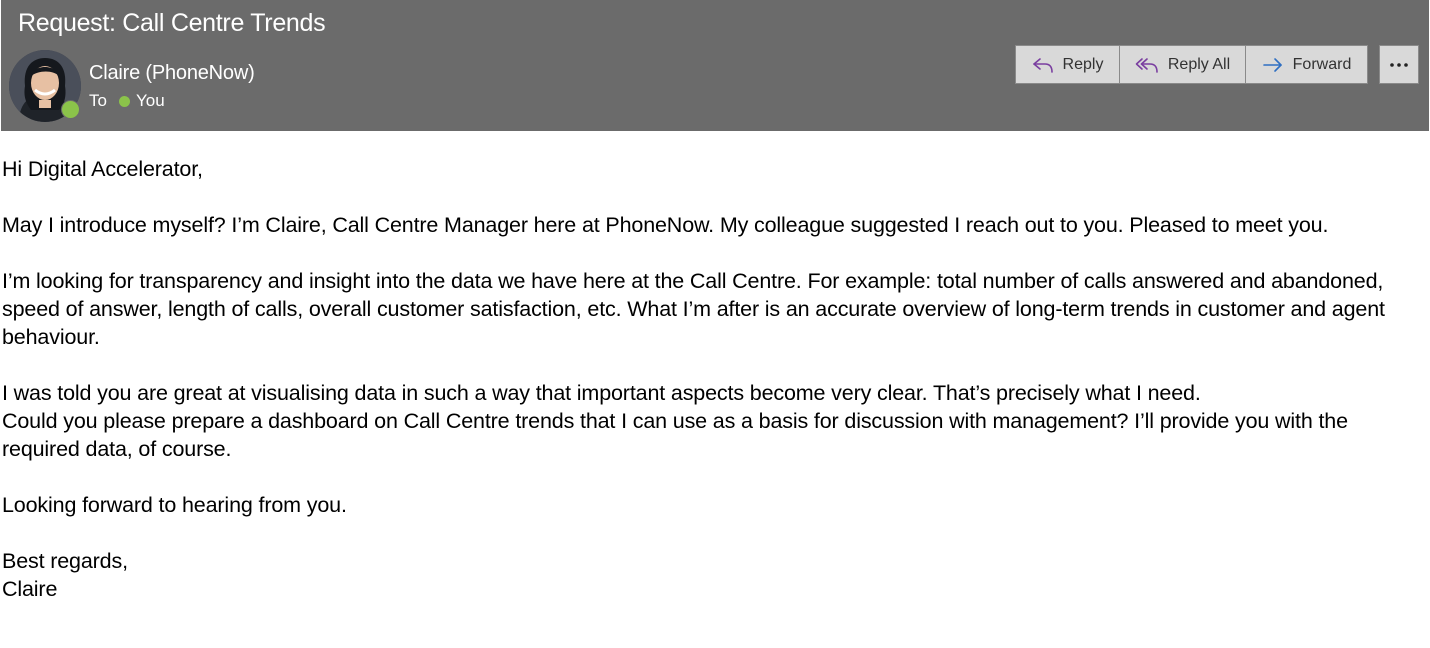 The image size is (1430, 648). Describe the element at coordinates (1322, 64) in the screenshot. I see `forward-label: Forward` at that location.